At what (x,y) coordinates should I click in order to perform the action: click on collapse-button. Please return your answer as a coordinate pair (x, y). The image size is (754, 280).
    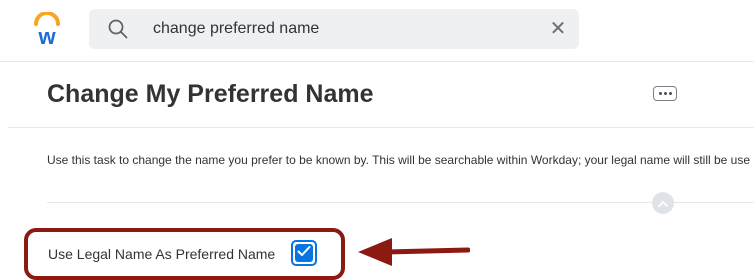
    Looking at the image, I should click on (663, 203).